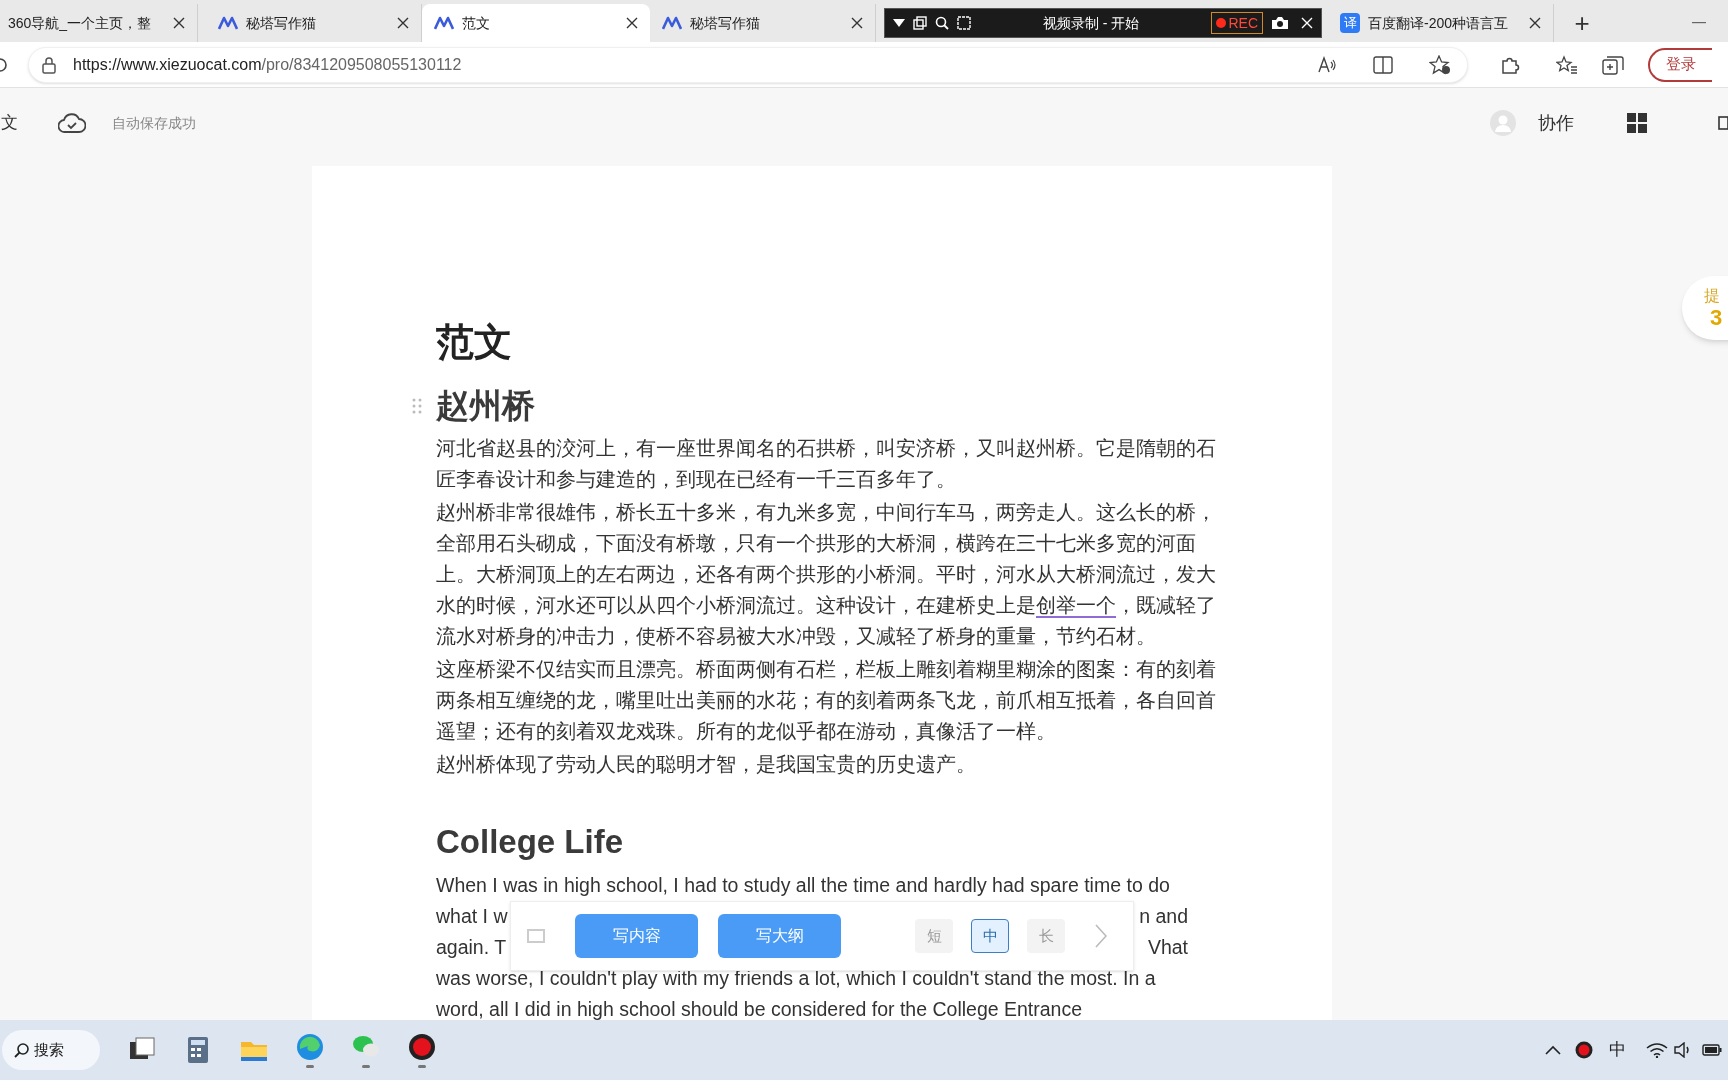  What do you see at coordinates (748, 64) in the screenshot?
I see `address-field: https://www.xiezuocat.com/pro/8341209508055130112` at bounding box center [748, 64].